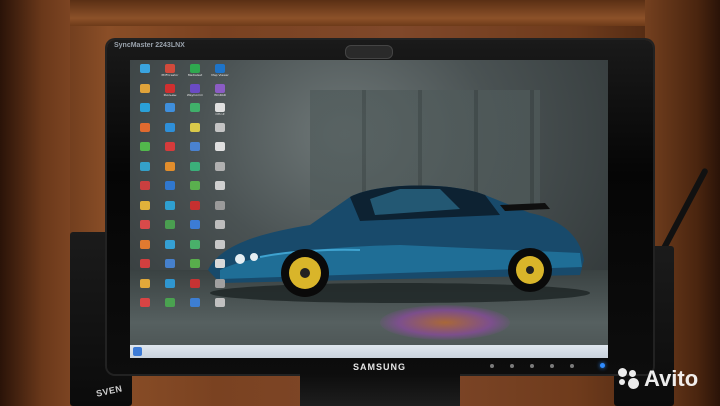  Describe the element at coordinates (671, 378) in the screenshot. I see `avito-watermark-text: Avito` at that location.